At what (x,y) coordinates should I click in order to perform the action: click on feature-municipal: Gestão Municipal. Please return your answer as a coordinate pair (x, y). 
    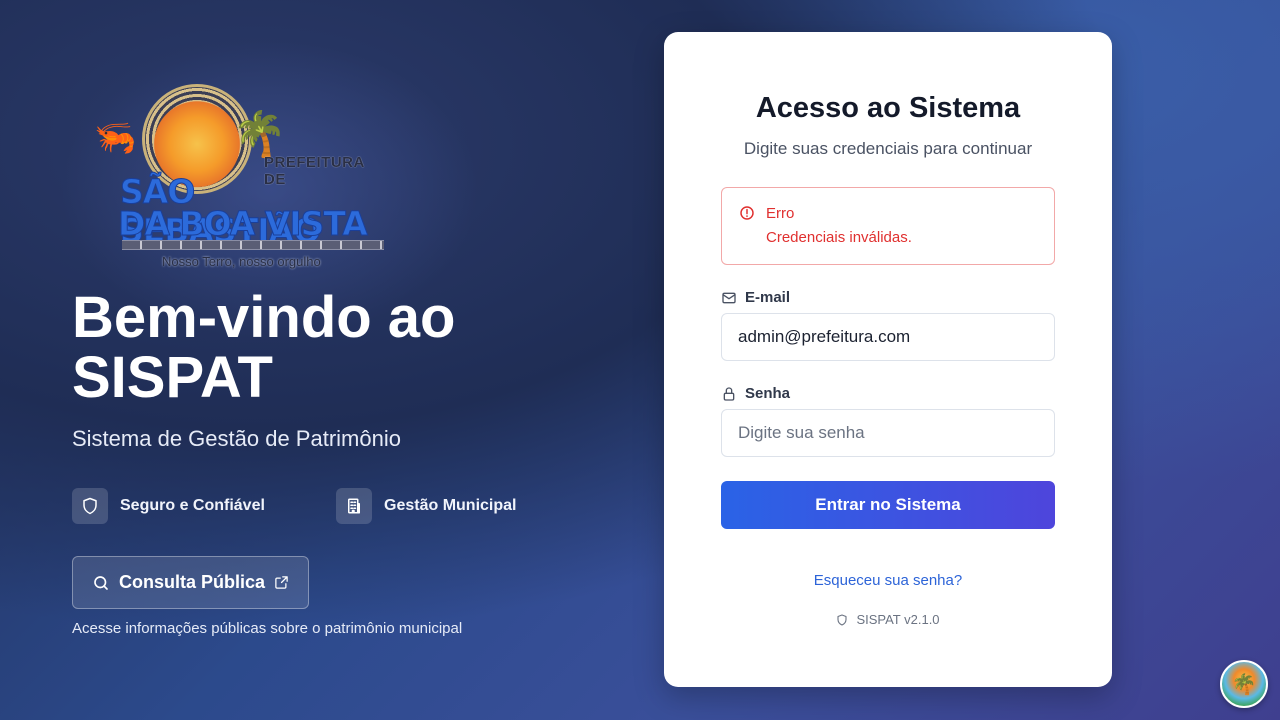
    Looking at the image, I should click on (426, 506).